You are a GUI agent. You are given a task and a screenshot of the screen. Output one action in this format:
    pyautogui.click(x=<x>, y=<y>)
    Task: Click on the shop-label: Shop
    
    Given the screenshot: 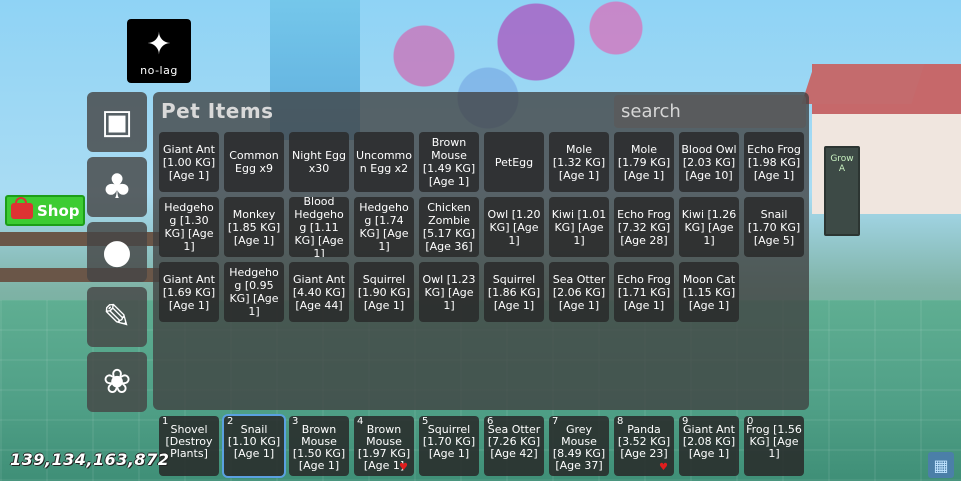 What is the action you would take?
    pyautogui.click(x=58, y=210)
    